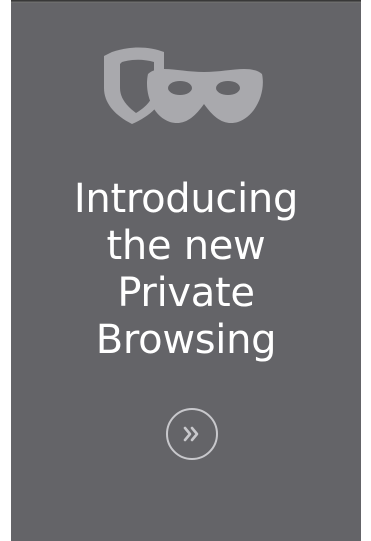 This screenshot has width=371, height=541. What do you see at coordinates (5, 270) in the screenshot?
I see `left-margin` at bounding box center [5, 270].